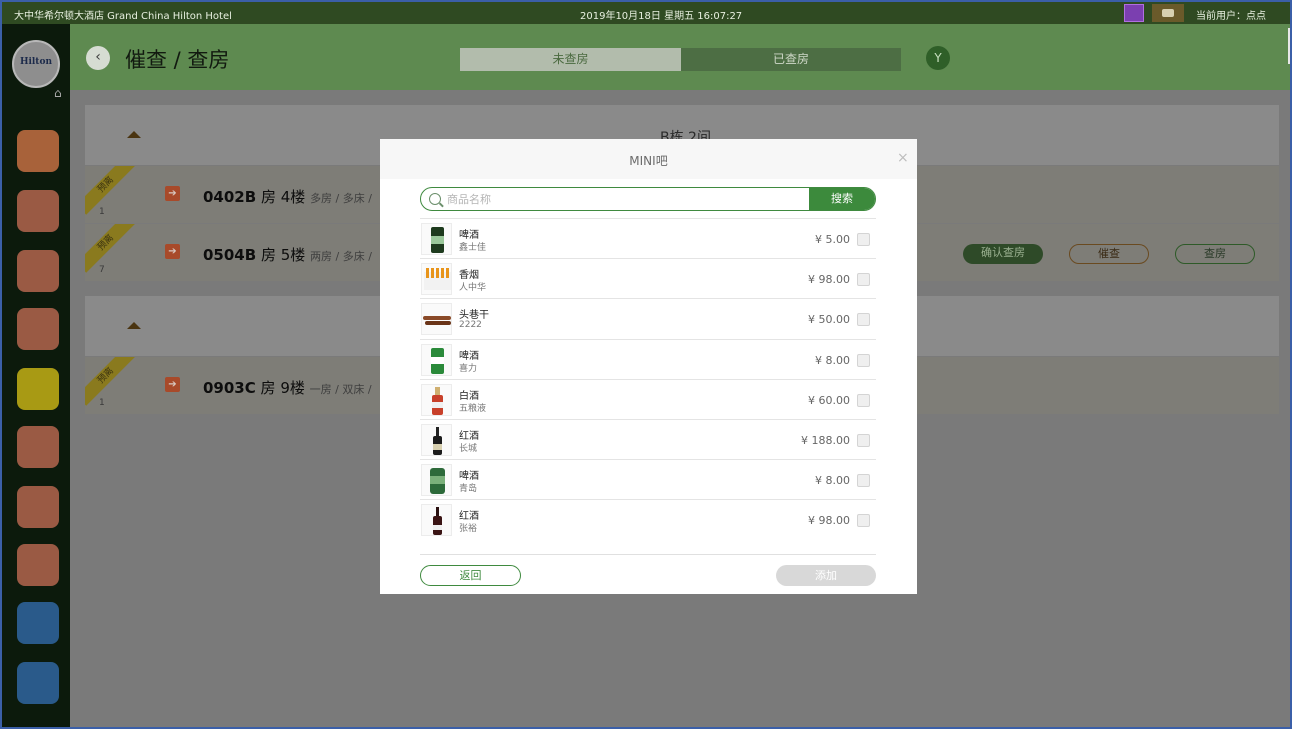 The height and width of the screenshot is (729, 1292). I want to click on product-item: 白酒 五粮液 ¥ 60.00, so click(648, 398).